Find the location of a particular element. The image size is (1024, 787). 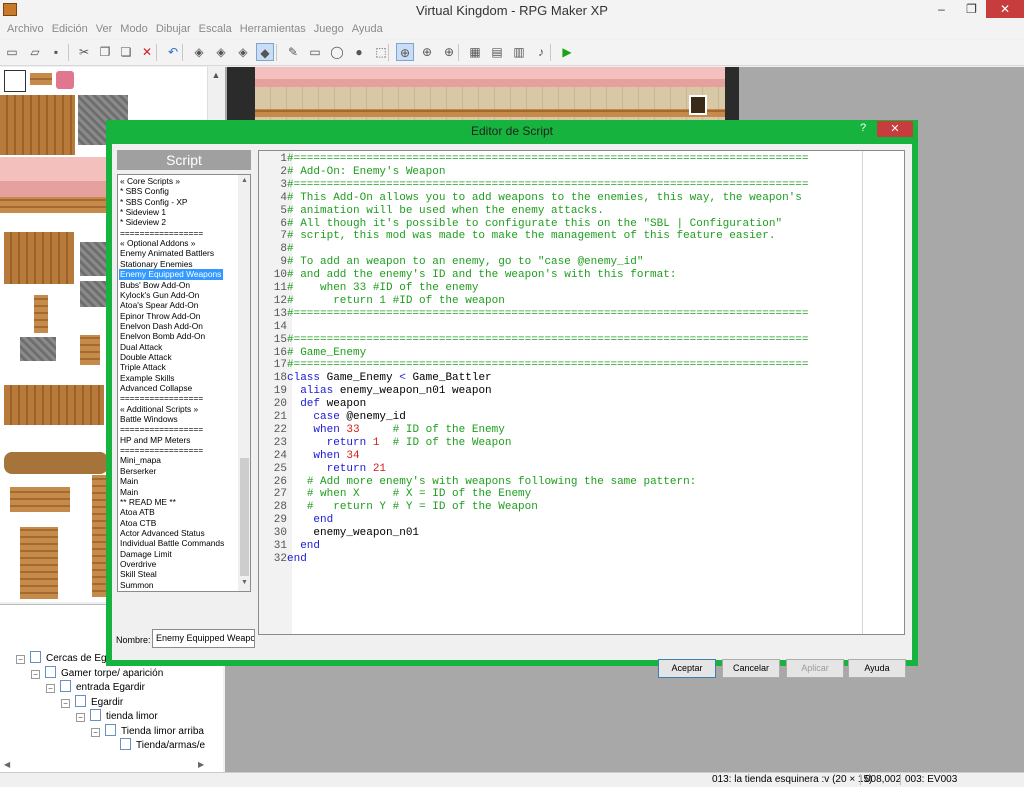

script-list-item: Skill Steal is located at coordinates (138, 574).